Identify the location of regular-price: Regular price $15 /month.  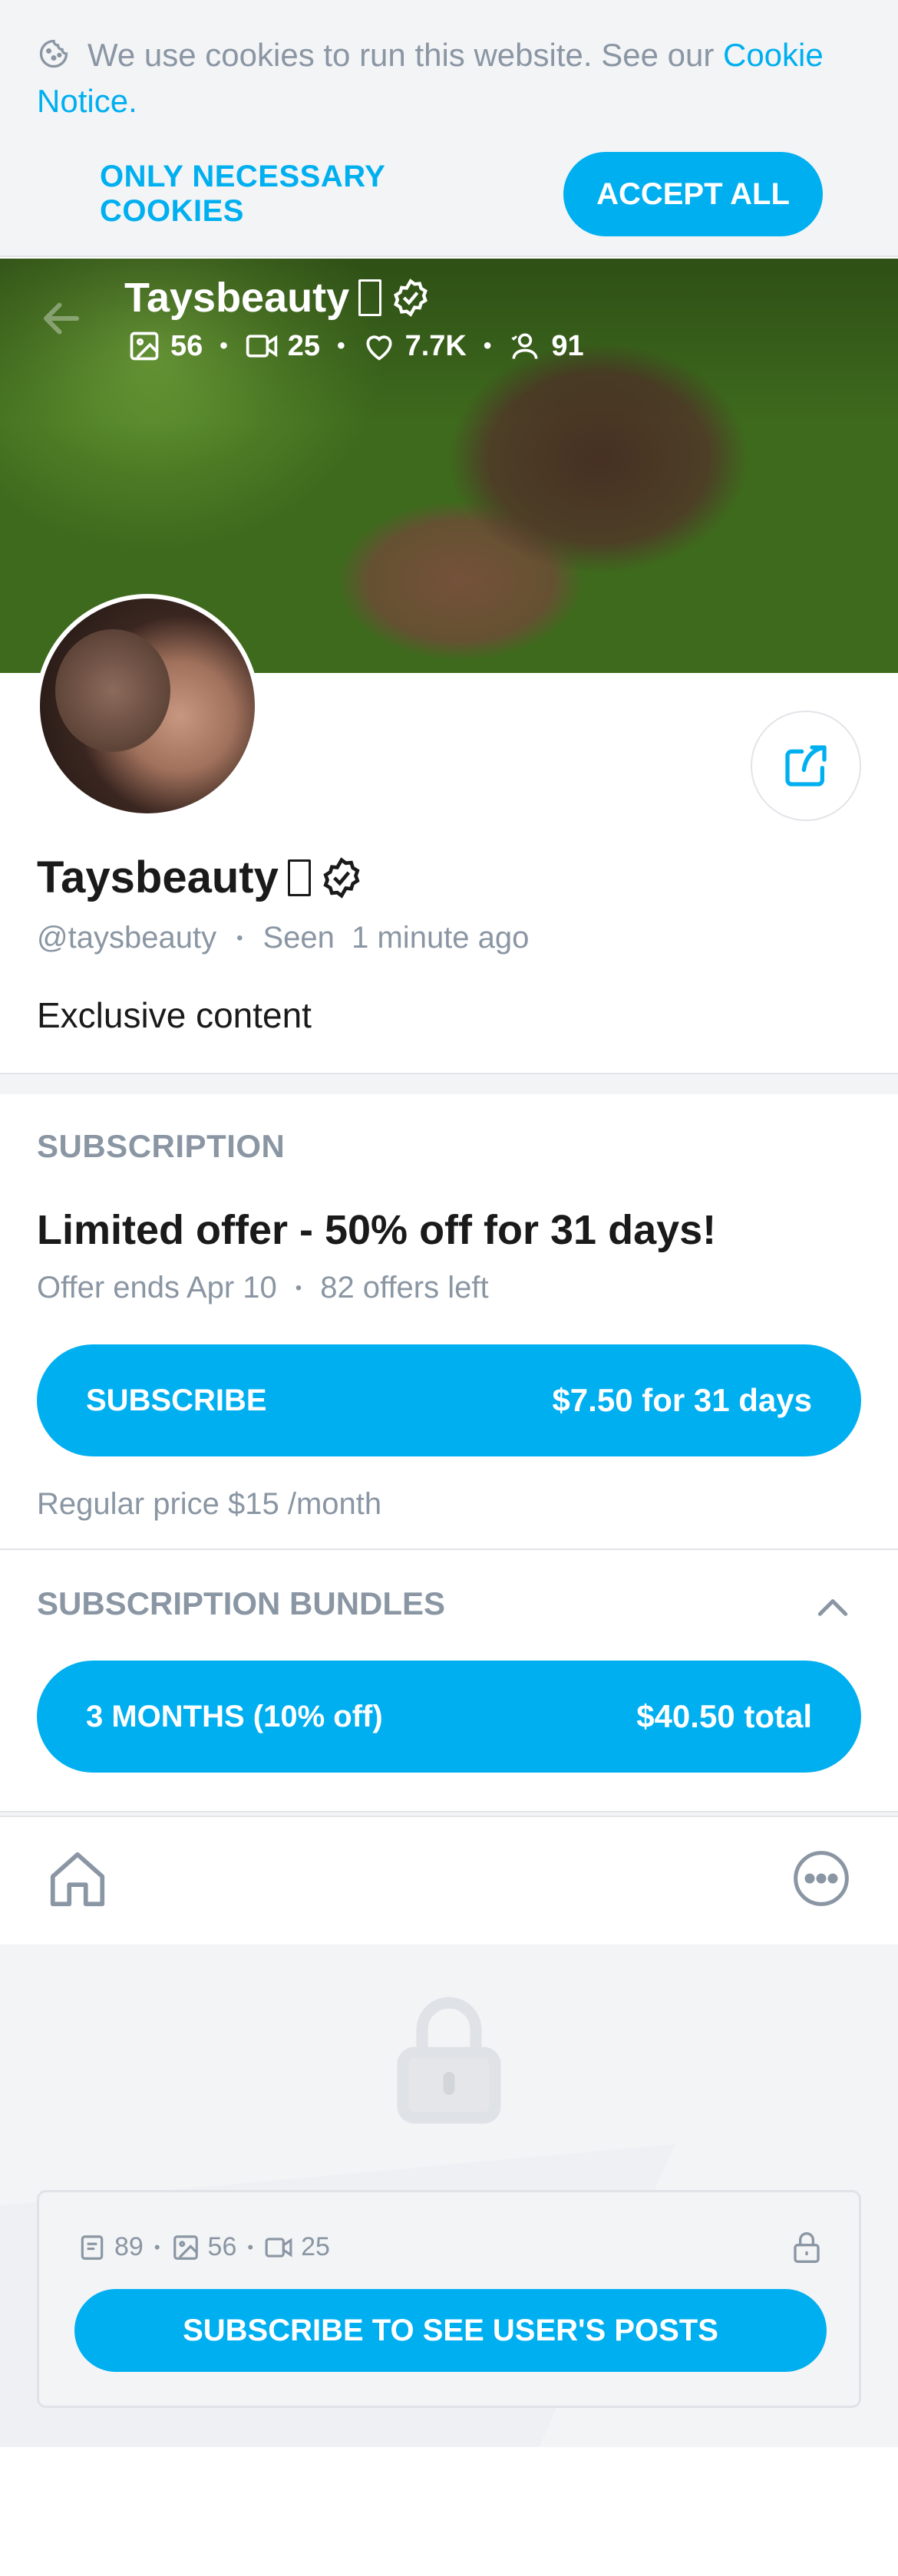
(209, 1504).